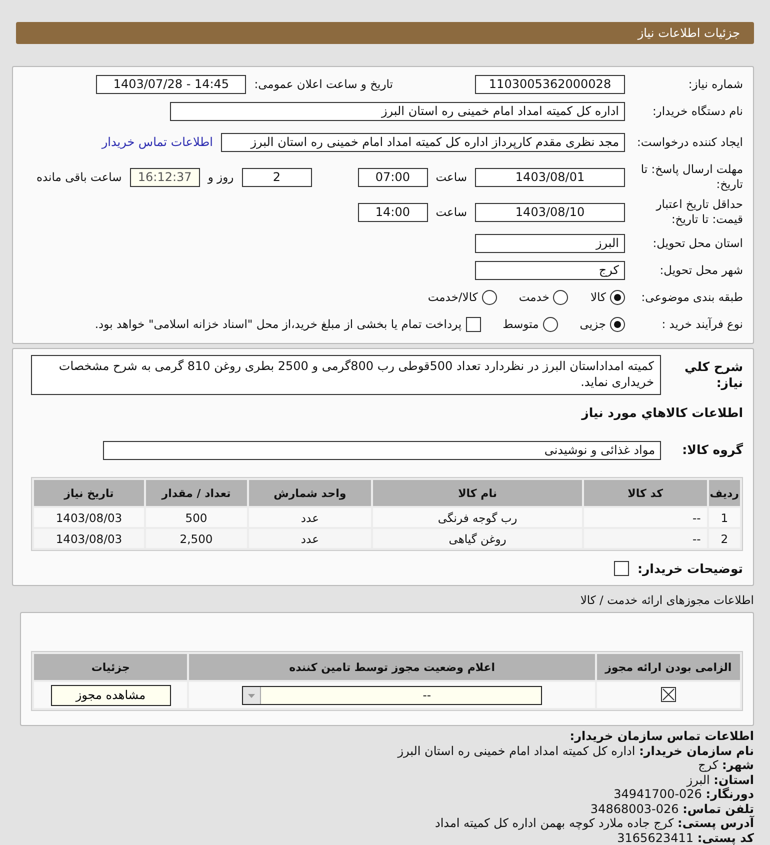 This screenshot has height=845, width=770. I want to click on reply-date-field: 1403/08/01, so click(550, 177).